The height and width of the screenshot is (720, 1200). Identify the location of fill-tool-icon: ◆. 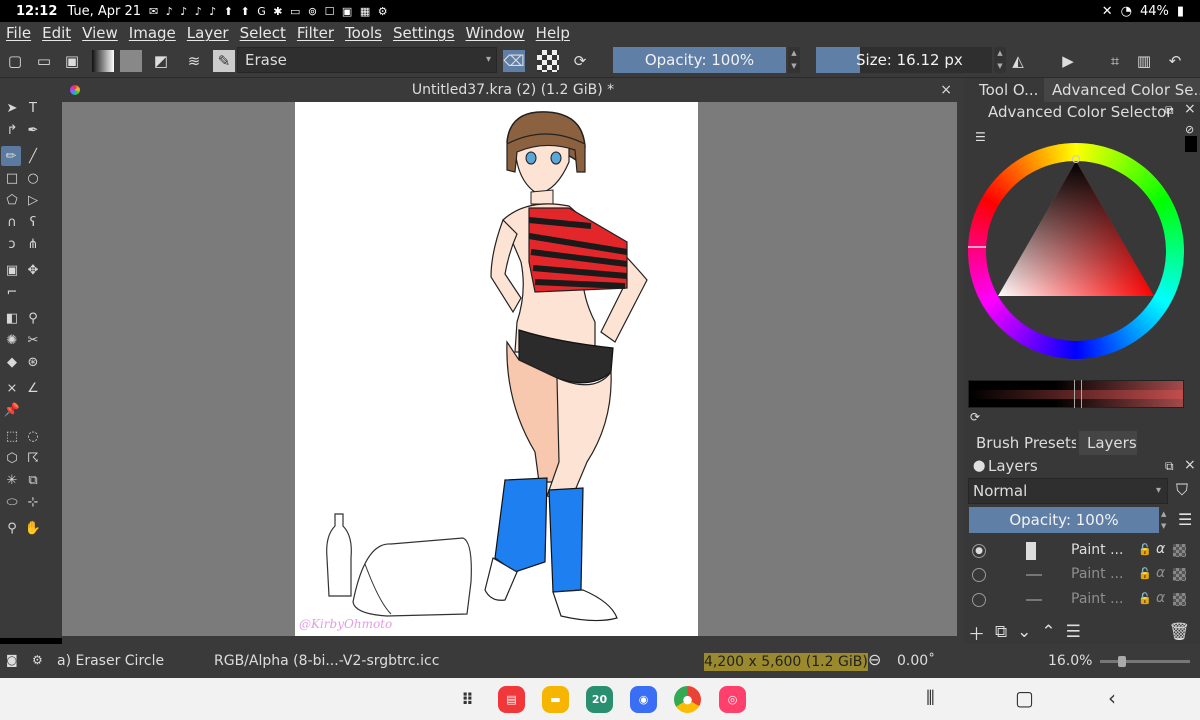
(12, 362).